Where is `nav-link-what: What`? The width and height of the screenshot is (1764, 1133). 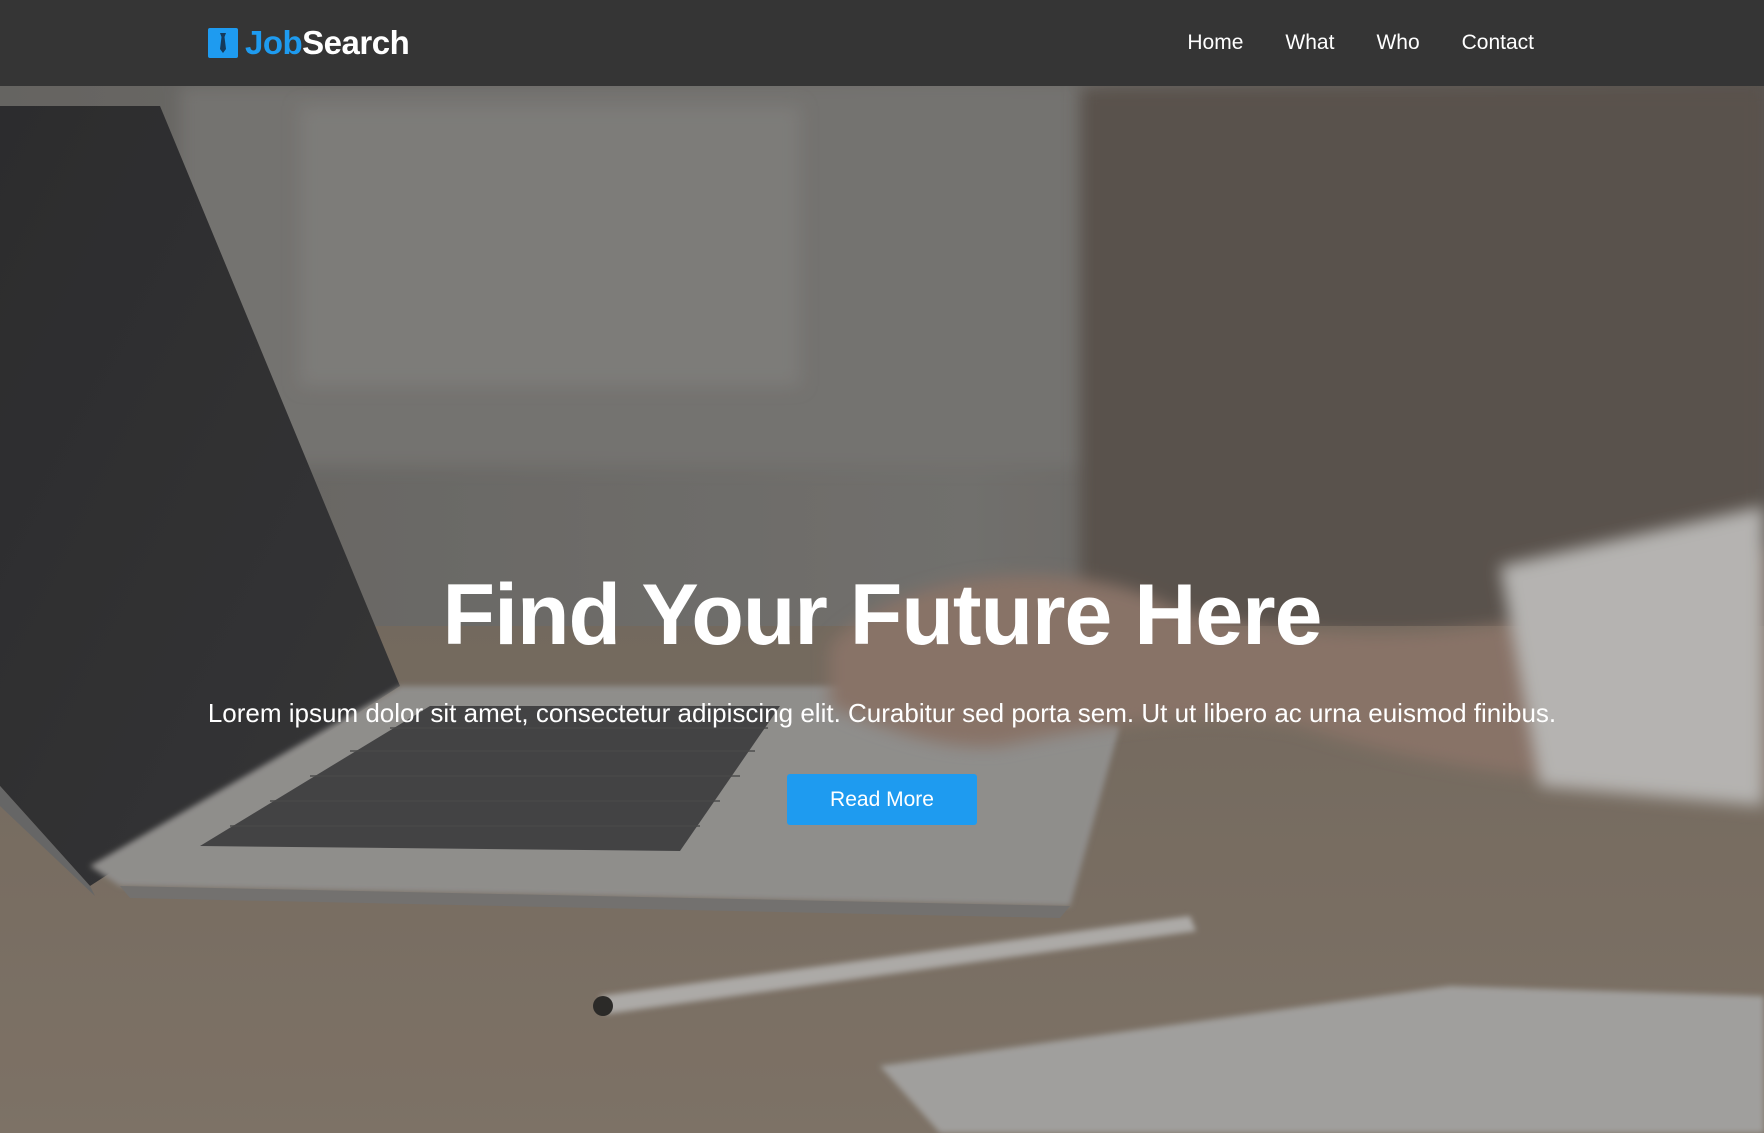 nav-link-what: What is located at coordinates (1309, 42).